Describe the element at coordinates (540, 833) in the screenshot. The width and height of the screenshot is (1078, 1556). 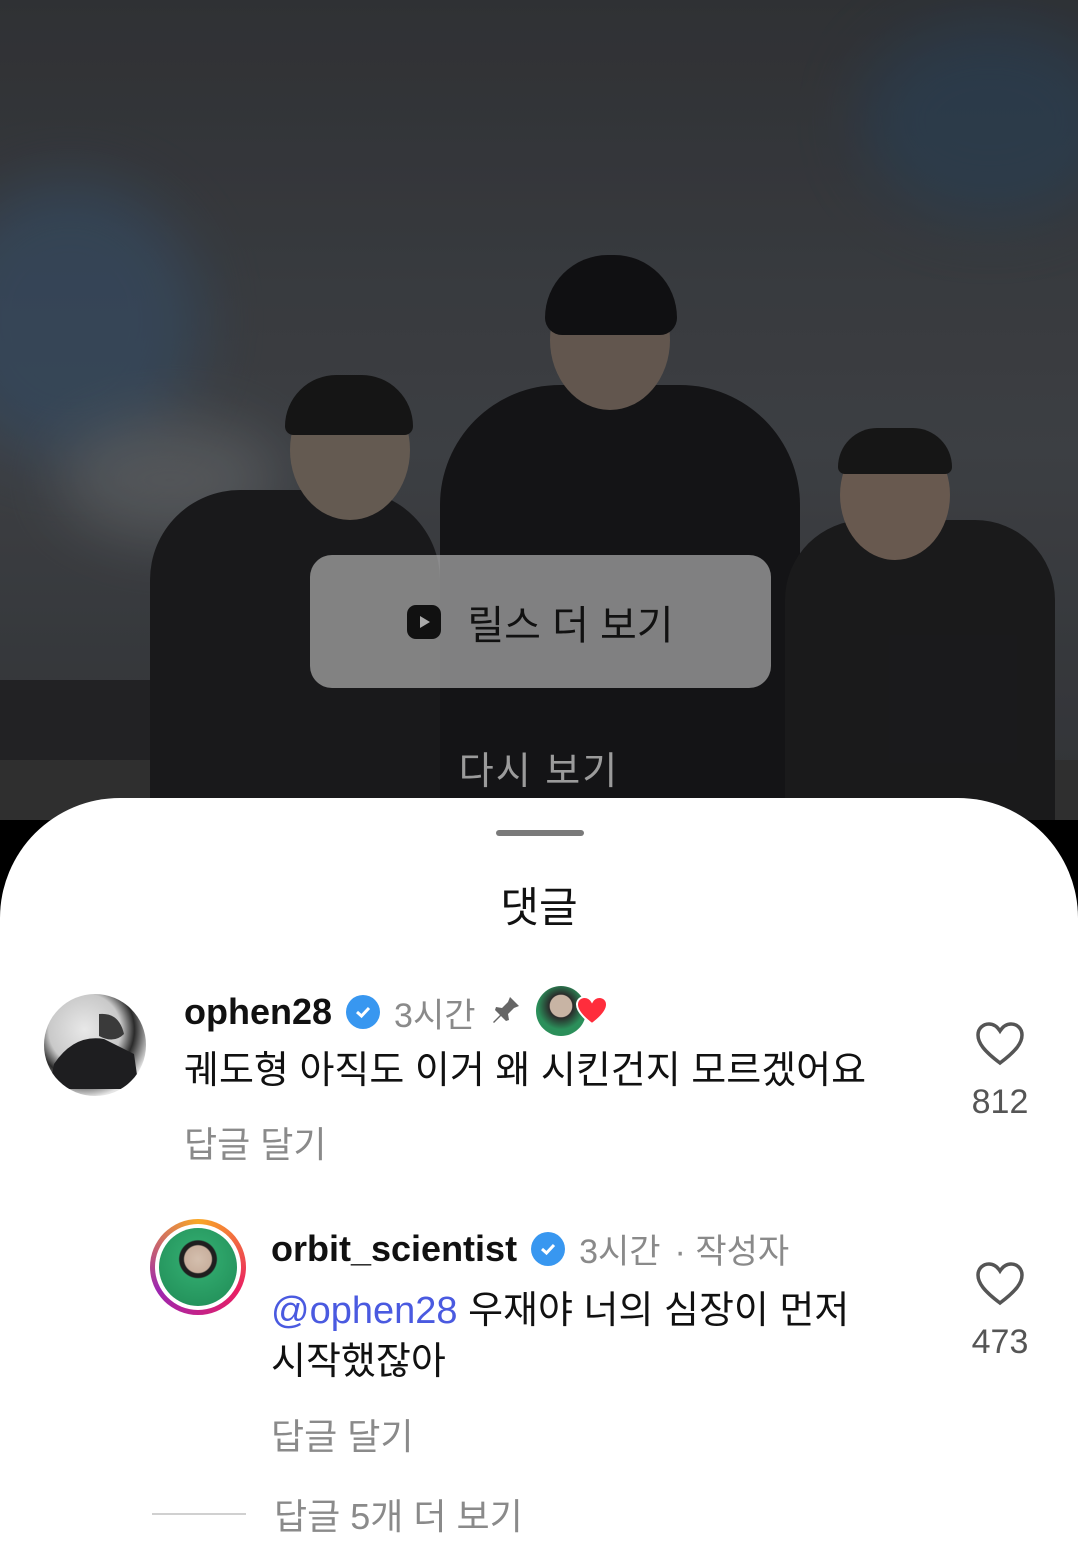
I see `drag-handle` at that location.